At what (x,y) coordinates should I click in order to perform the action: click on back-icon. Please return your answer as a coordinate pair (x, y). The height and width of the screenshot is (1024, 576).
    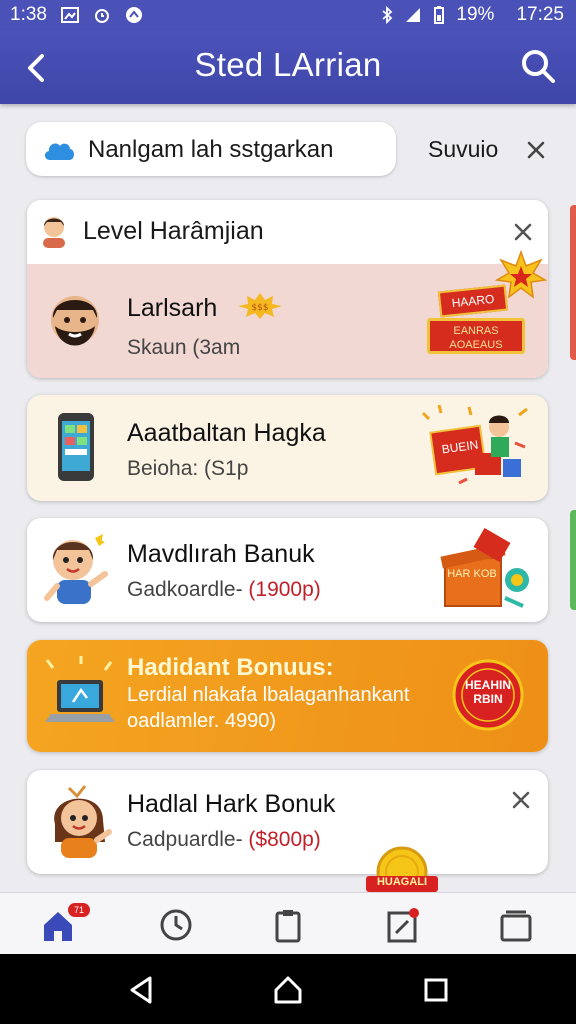
    Looking at the image, I should click on (142, 990).